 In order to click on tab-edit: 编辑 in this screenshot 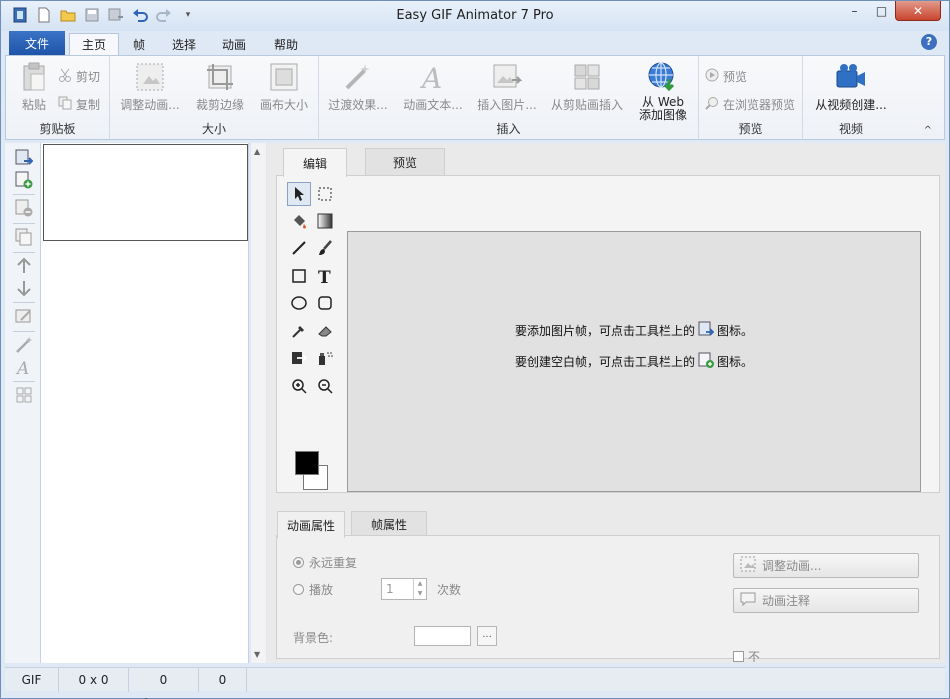, I will do `click(315, 162)`.